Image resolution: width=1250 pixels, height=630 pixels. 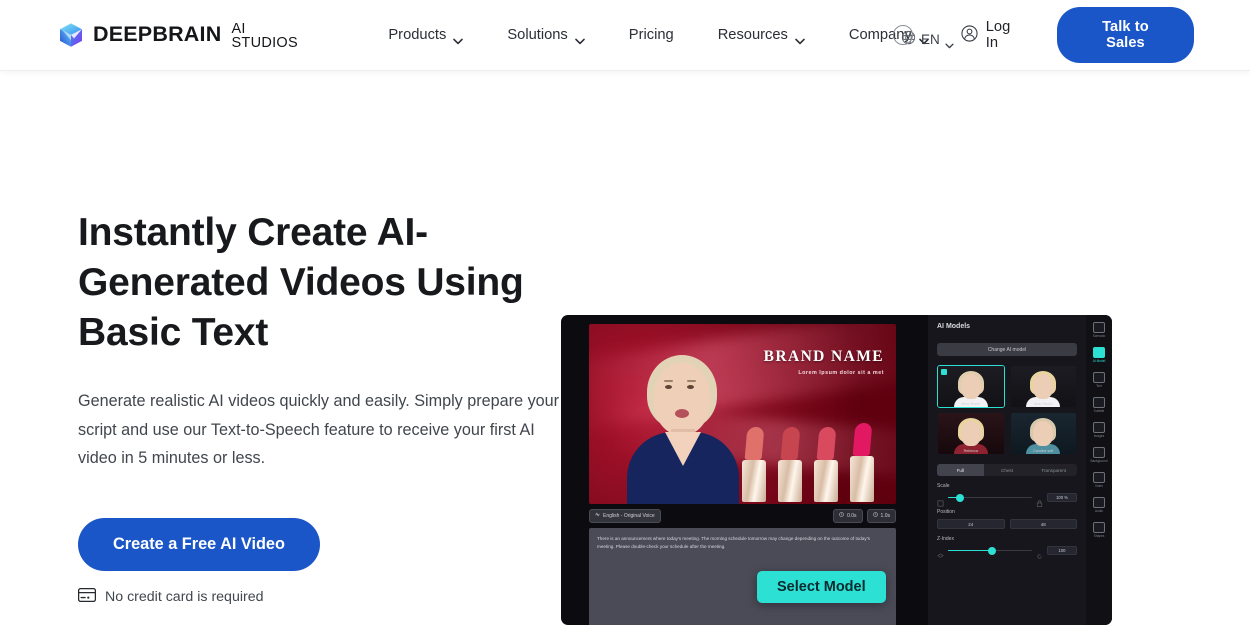 What do you see at coordinates (852, 515) in the screenshot?
I see `duration-label: 0.0s` at bounding box center [852, 515].